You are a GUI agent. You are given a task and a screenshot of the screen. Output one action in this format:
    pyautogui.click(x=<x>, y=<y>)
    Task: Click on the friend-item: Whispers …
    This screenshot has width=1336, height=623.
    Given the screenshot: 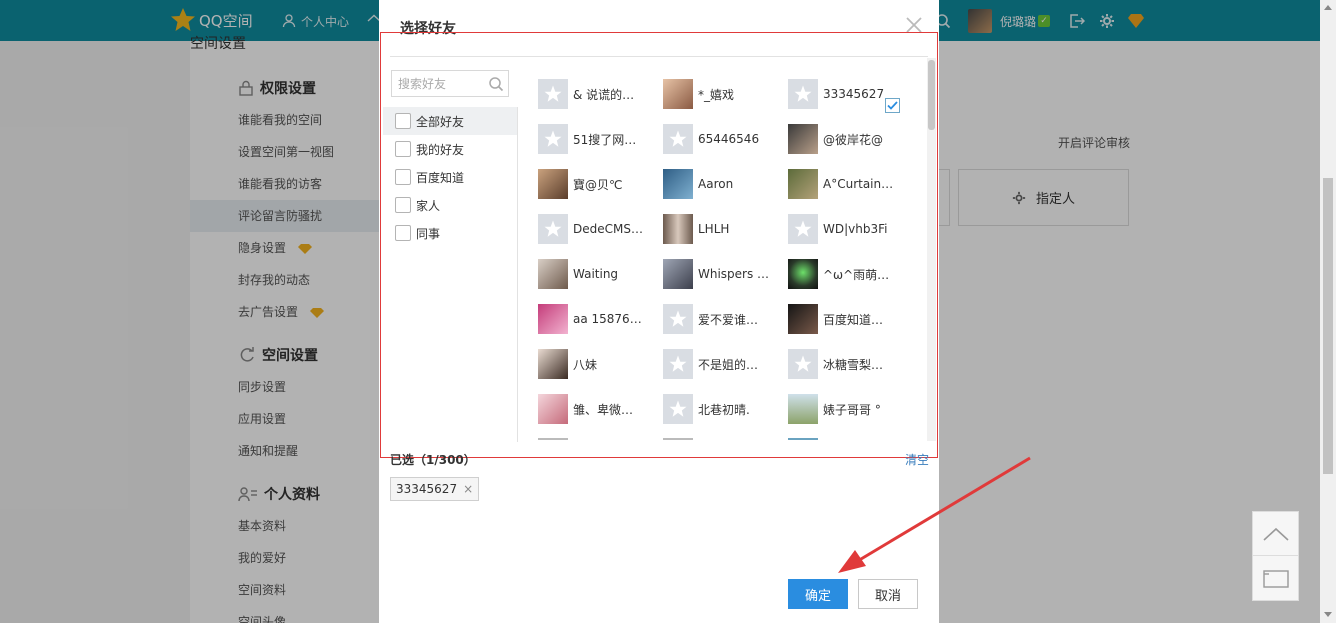 What is the action you would take?
    pyautogui.click(x=723, y=274)
    